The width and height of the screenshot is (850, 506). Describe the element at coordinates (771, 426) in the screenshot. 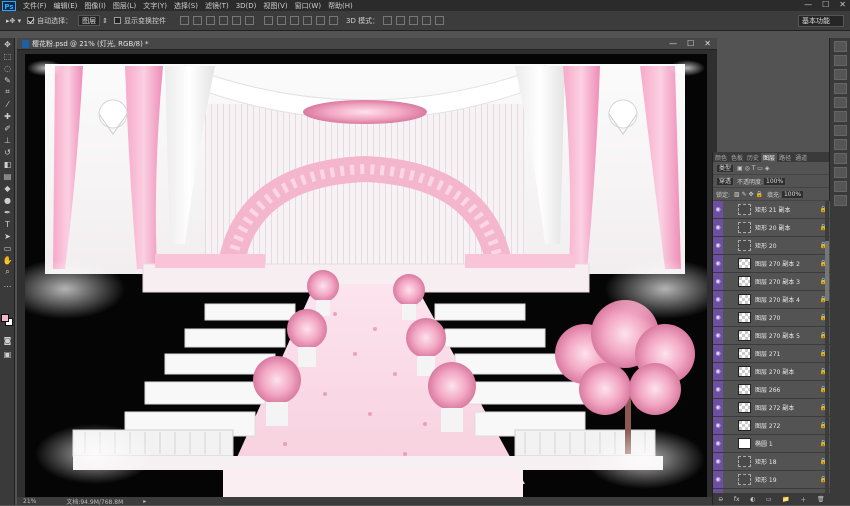

I see `layer-row: ◉ 图层 272 🔒` at that location.